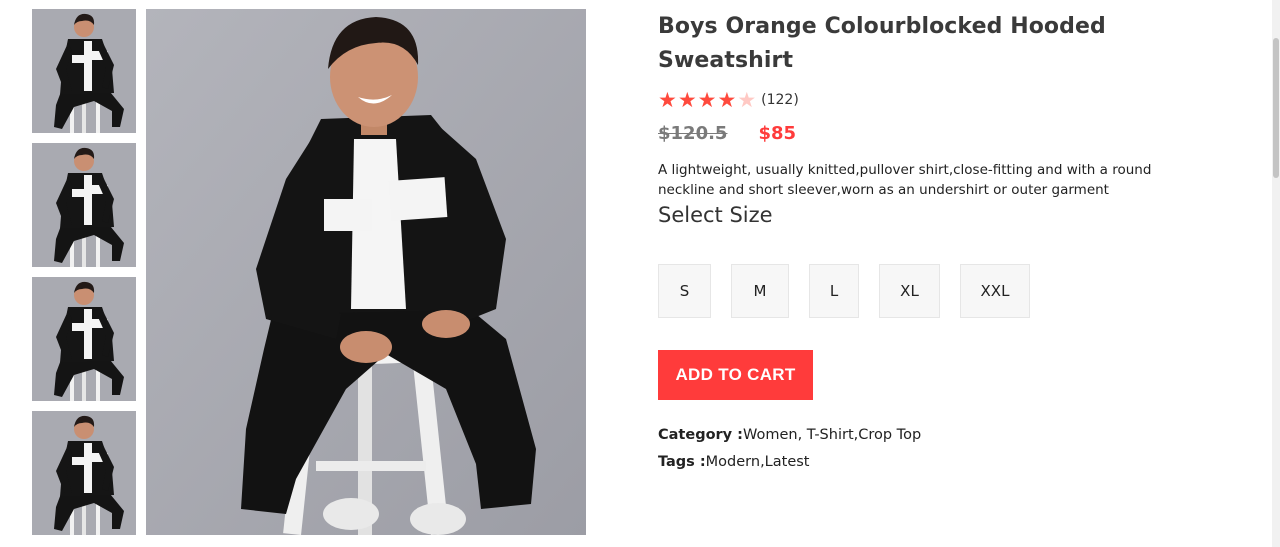 The height and width of the screenshot is (547, 1280). I want to click on page-scrollbar, so click(1276, 273).